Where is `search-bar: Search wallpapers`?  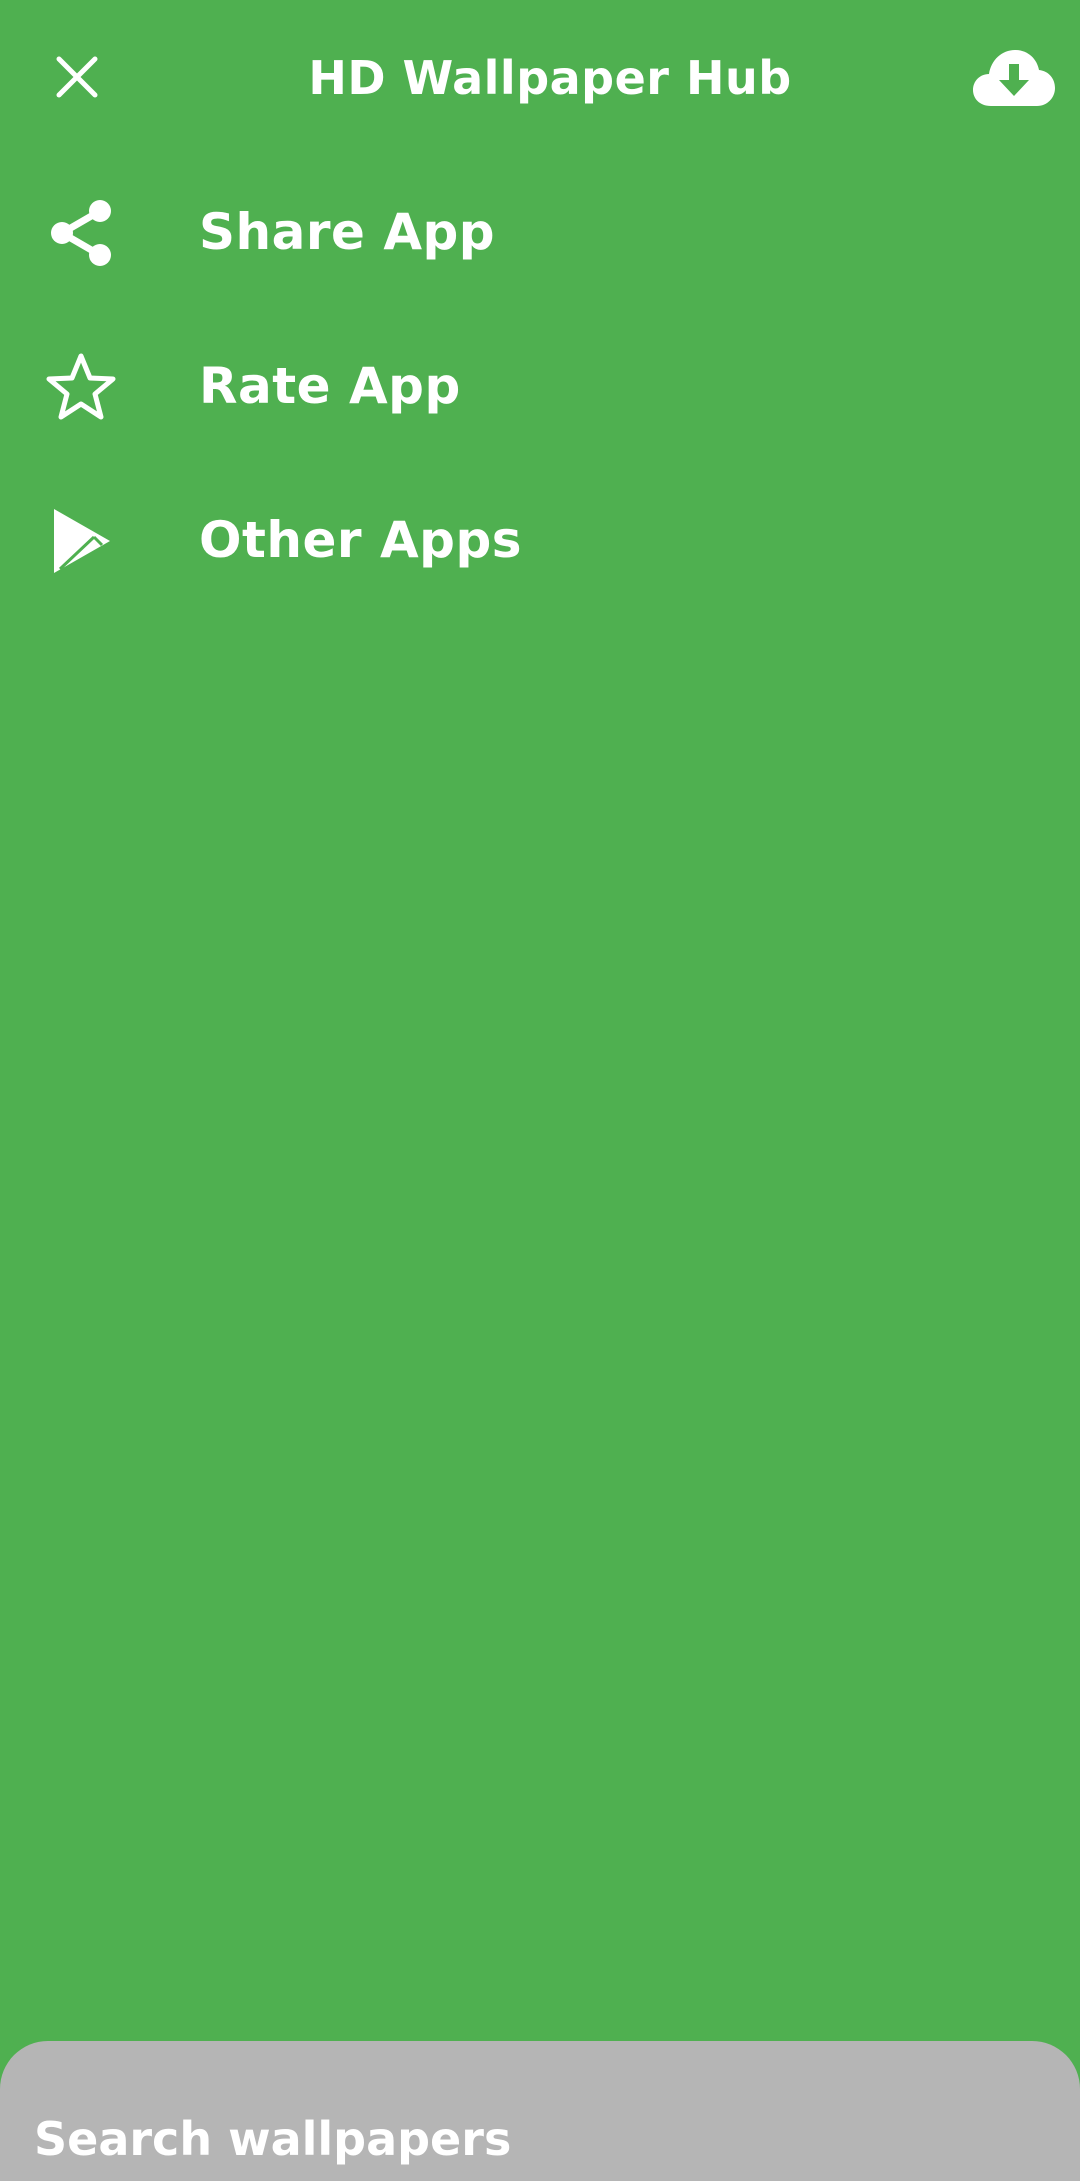
search-bar: Search wallpapers is located at coordinates (540, 2111).